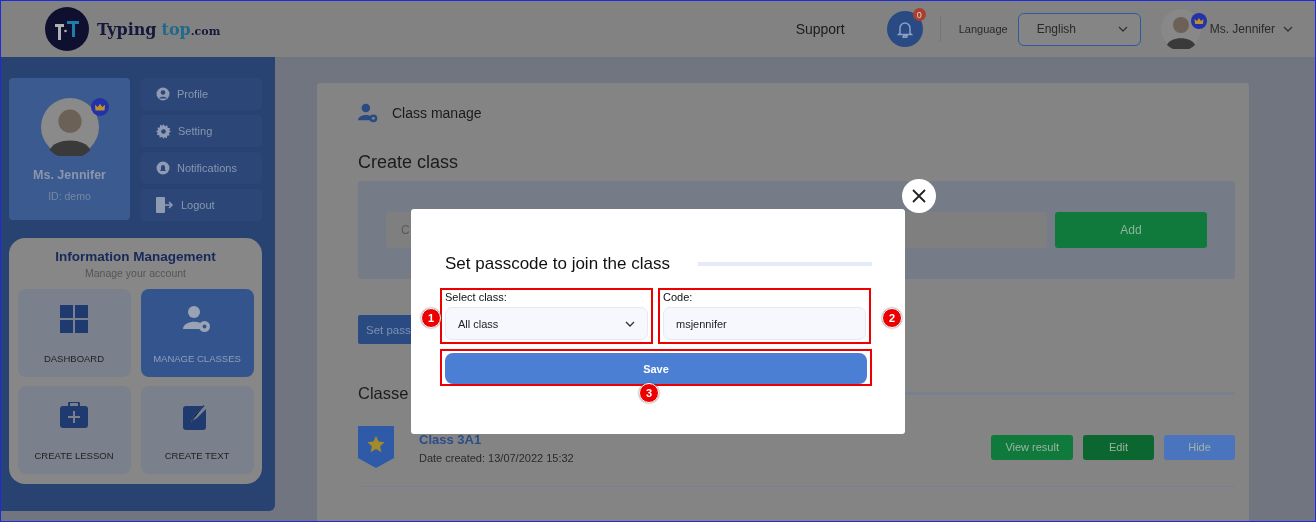 The height and width of the screenshot is (522, 1316). Describe the element at coordinates (892, 318) in the screenshot. I see `step-marker: 2` at that location.